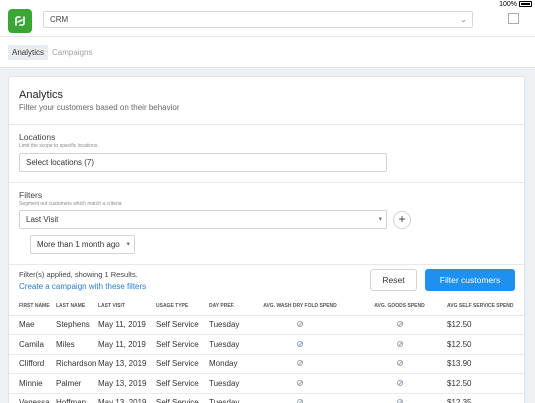 The width and height of the screenshot is (535, 403). Describe the element at coordinates (228, 364) in the screenshot. I see `cell-day-pref: Monday` at that location.